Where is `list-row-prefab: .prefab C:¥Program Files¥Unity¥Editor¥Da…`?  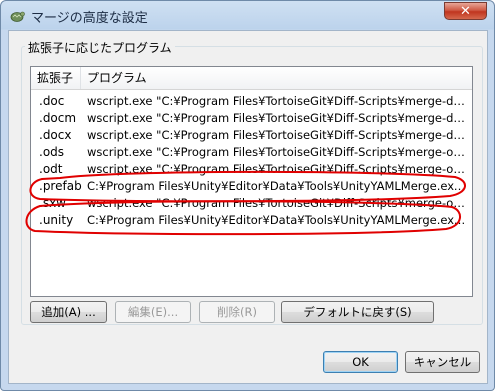 list-row-prefab: .prefab C:¥Program Files¥Unity¥Editor¥Da… is located at coordinates (251, 186).